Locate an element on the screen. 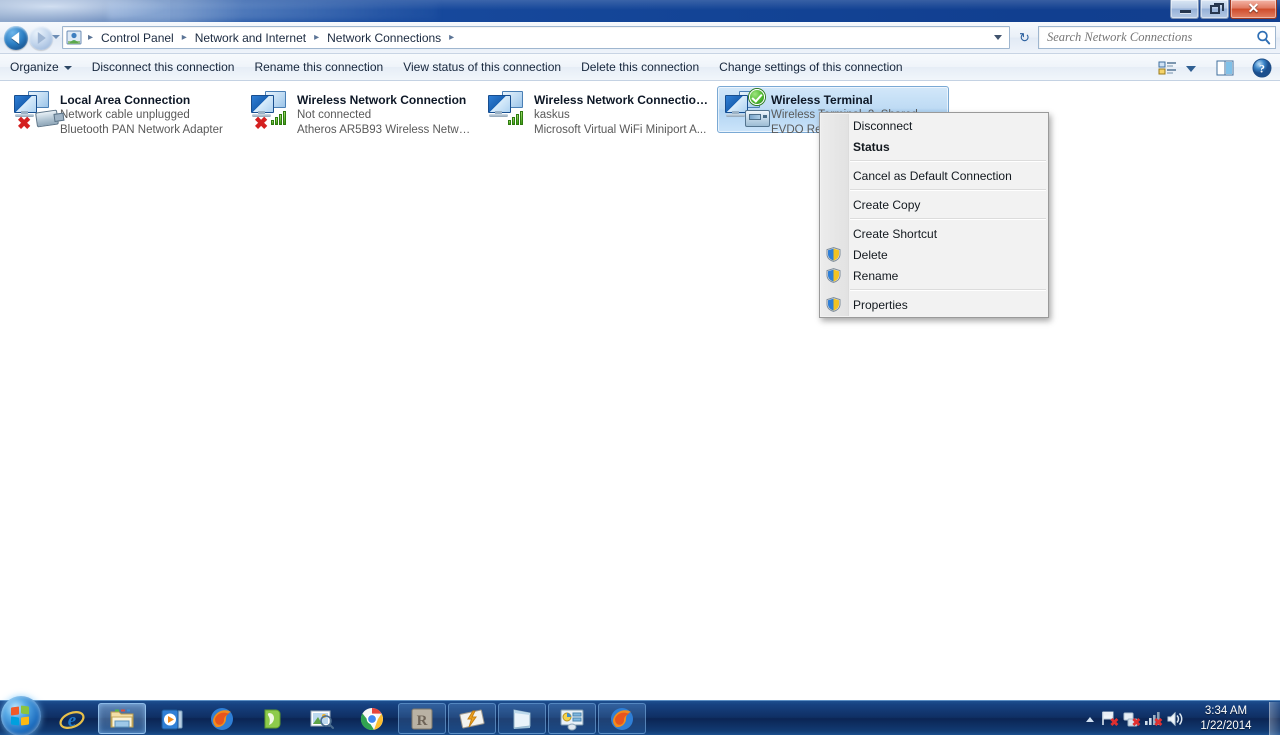  help-button: ? is located at coordinates (1262, 68).